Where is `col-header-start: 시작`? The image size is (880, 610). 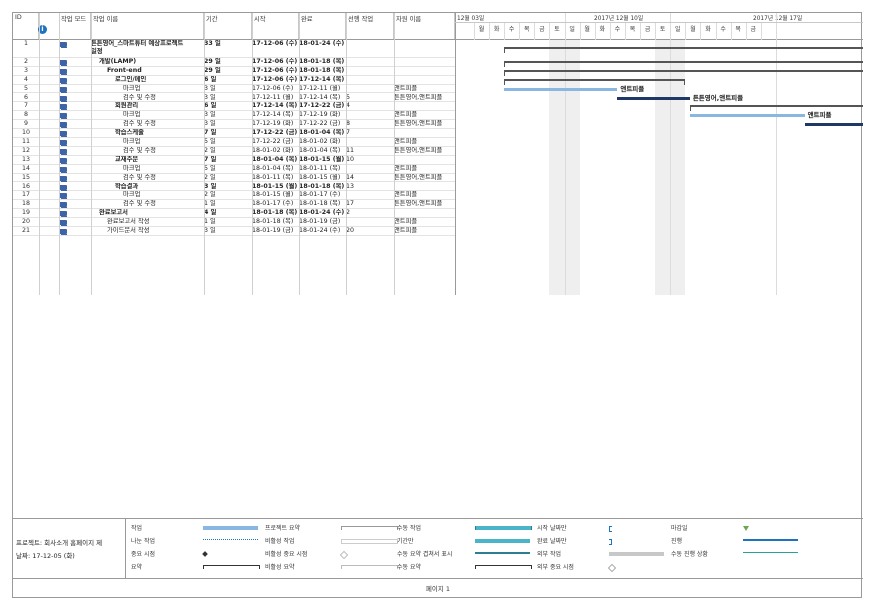 col-header-start: 시작 is located at coordinates (275, 26).